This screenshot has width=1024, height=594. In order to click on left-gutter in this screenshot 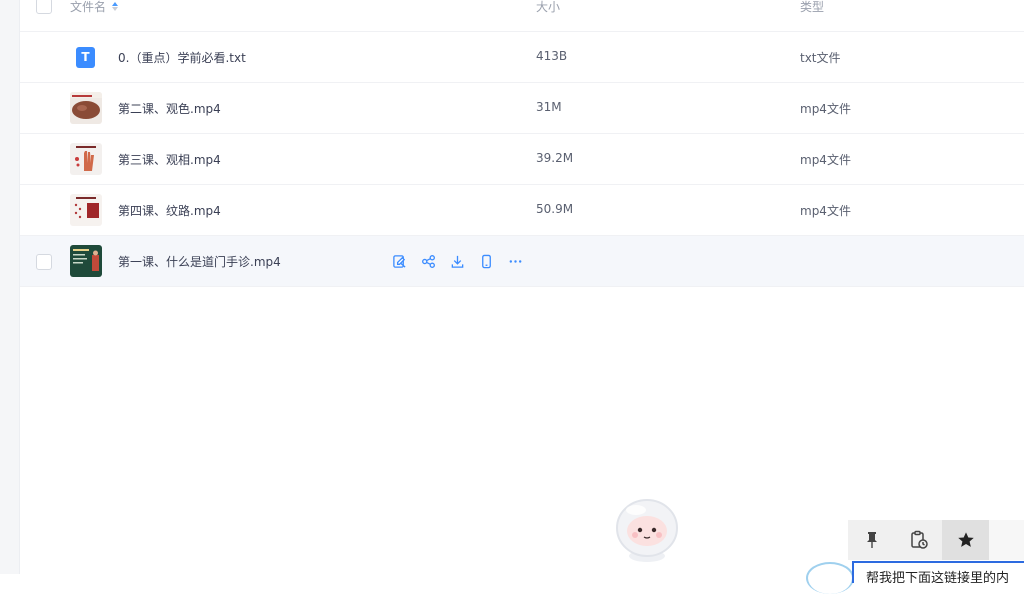, I will do `click(10, 287)`.